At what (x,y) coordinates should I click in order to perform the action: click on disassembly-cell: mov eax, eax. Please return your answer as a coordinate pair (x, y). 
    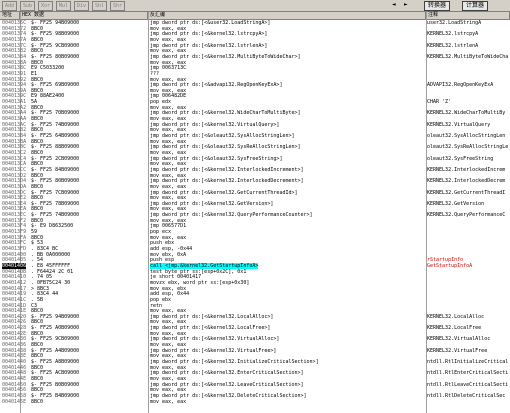
    Looking at the image, I should click on (168, 401).